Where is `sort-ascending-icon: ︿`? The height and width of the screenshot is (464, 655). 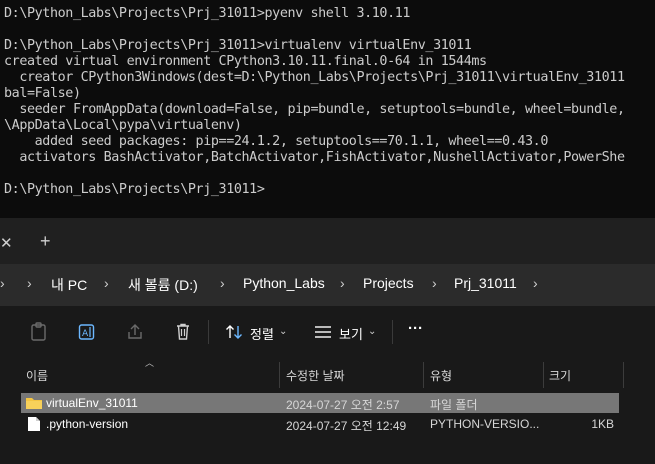
sort-ascending-icon: ︿ is located at coordinates (150, 363).